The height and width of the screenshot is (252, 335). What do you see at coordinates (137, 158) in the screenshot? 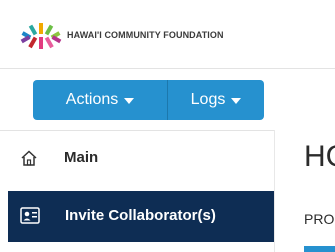
I see `sidebar-item-main: Main` at bounding box center [137, 158].